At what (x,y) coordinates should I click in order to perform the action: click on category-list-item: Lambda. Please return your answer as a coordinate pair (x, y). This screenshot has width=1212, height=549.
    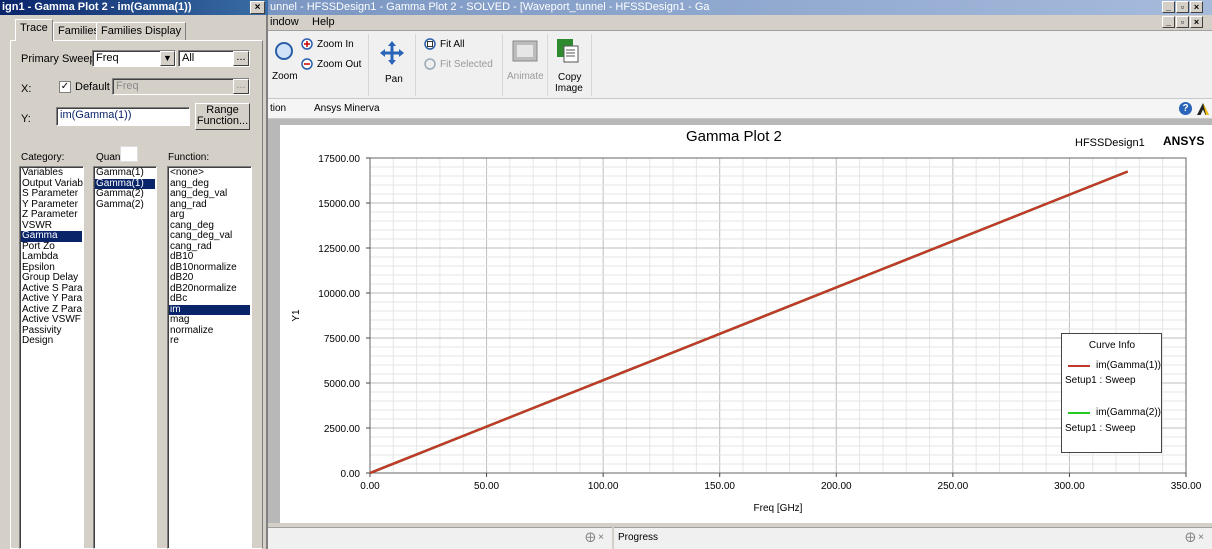
    Looking at the image, I should click on (51, 257).